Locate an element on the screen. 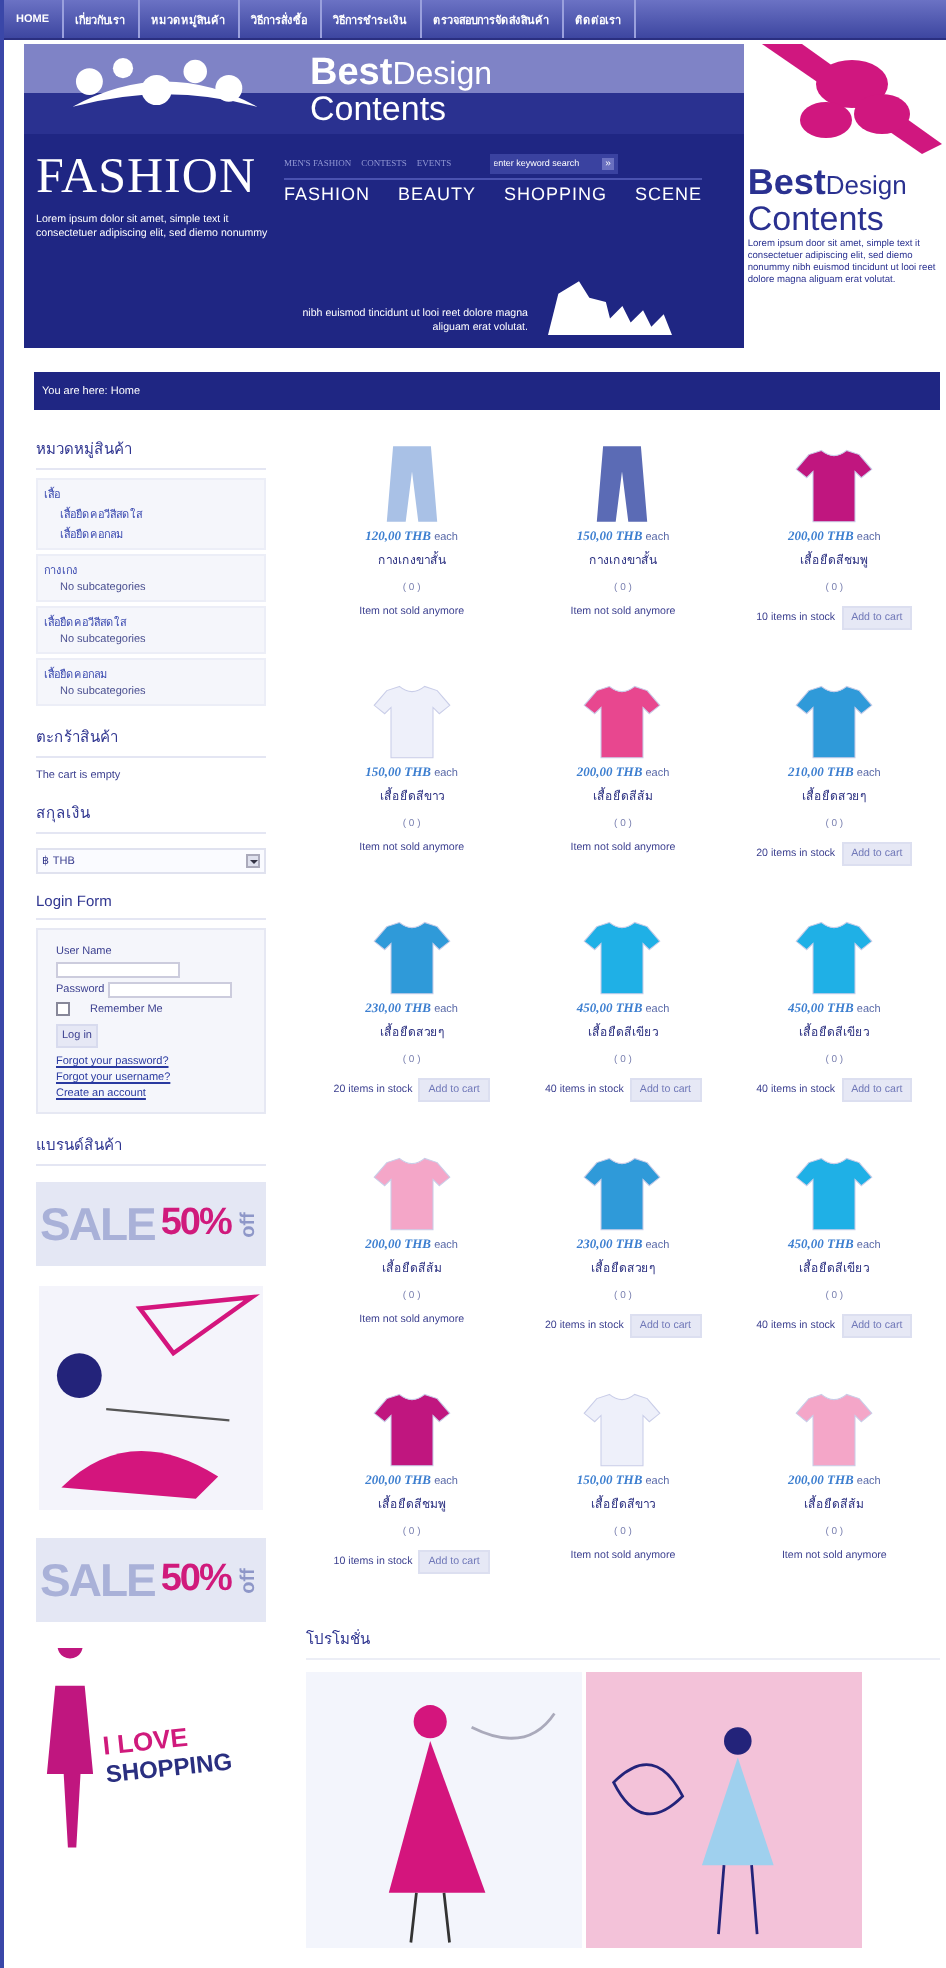 The image size is (946, 1968). category-menu-link: FASHION is located at coordinates (327, 193).